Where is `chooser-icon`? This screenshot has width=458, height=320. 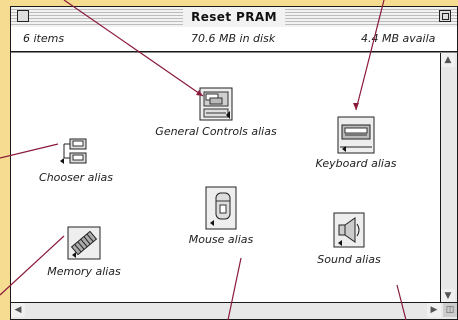
chooser-icon is located at coordinates (73, 151).